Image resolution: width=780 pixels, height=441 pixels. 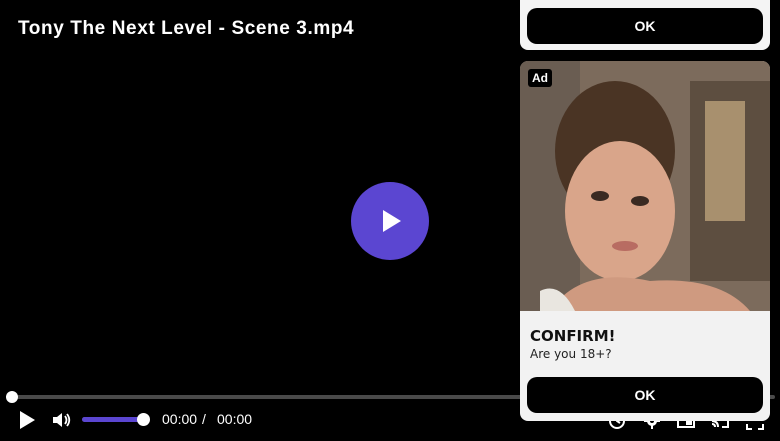 I want to click on play-button, so click(x=27, y=420).